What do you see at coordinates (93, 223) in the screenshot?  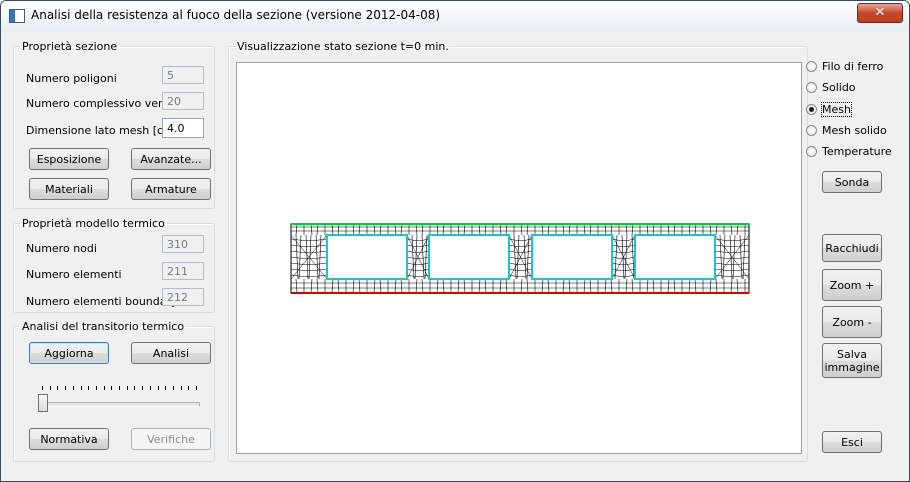 I see `thermal-model-legend: Proprietà modello termico` at bounding box center [93, 223].